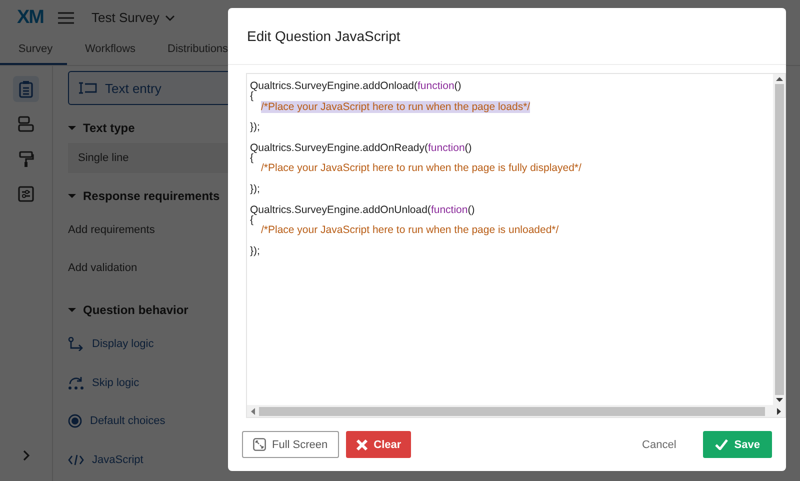 The width and height of the screenshot is (800, 481). What do you see at coordinates (721, 444) in the screenshot?
I see `checkmark-icon` at bounding box center [721, 444].